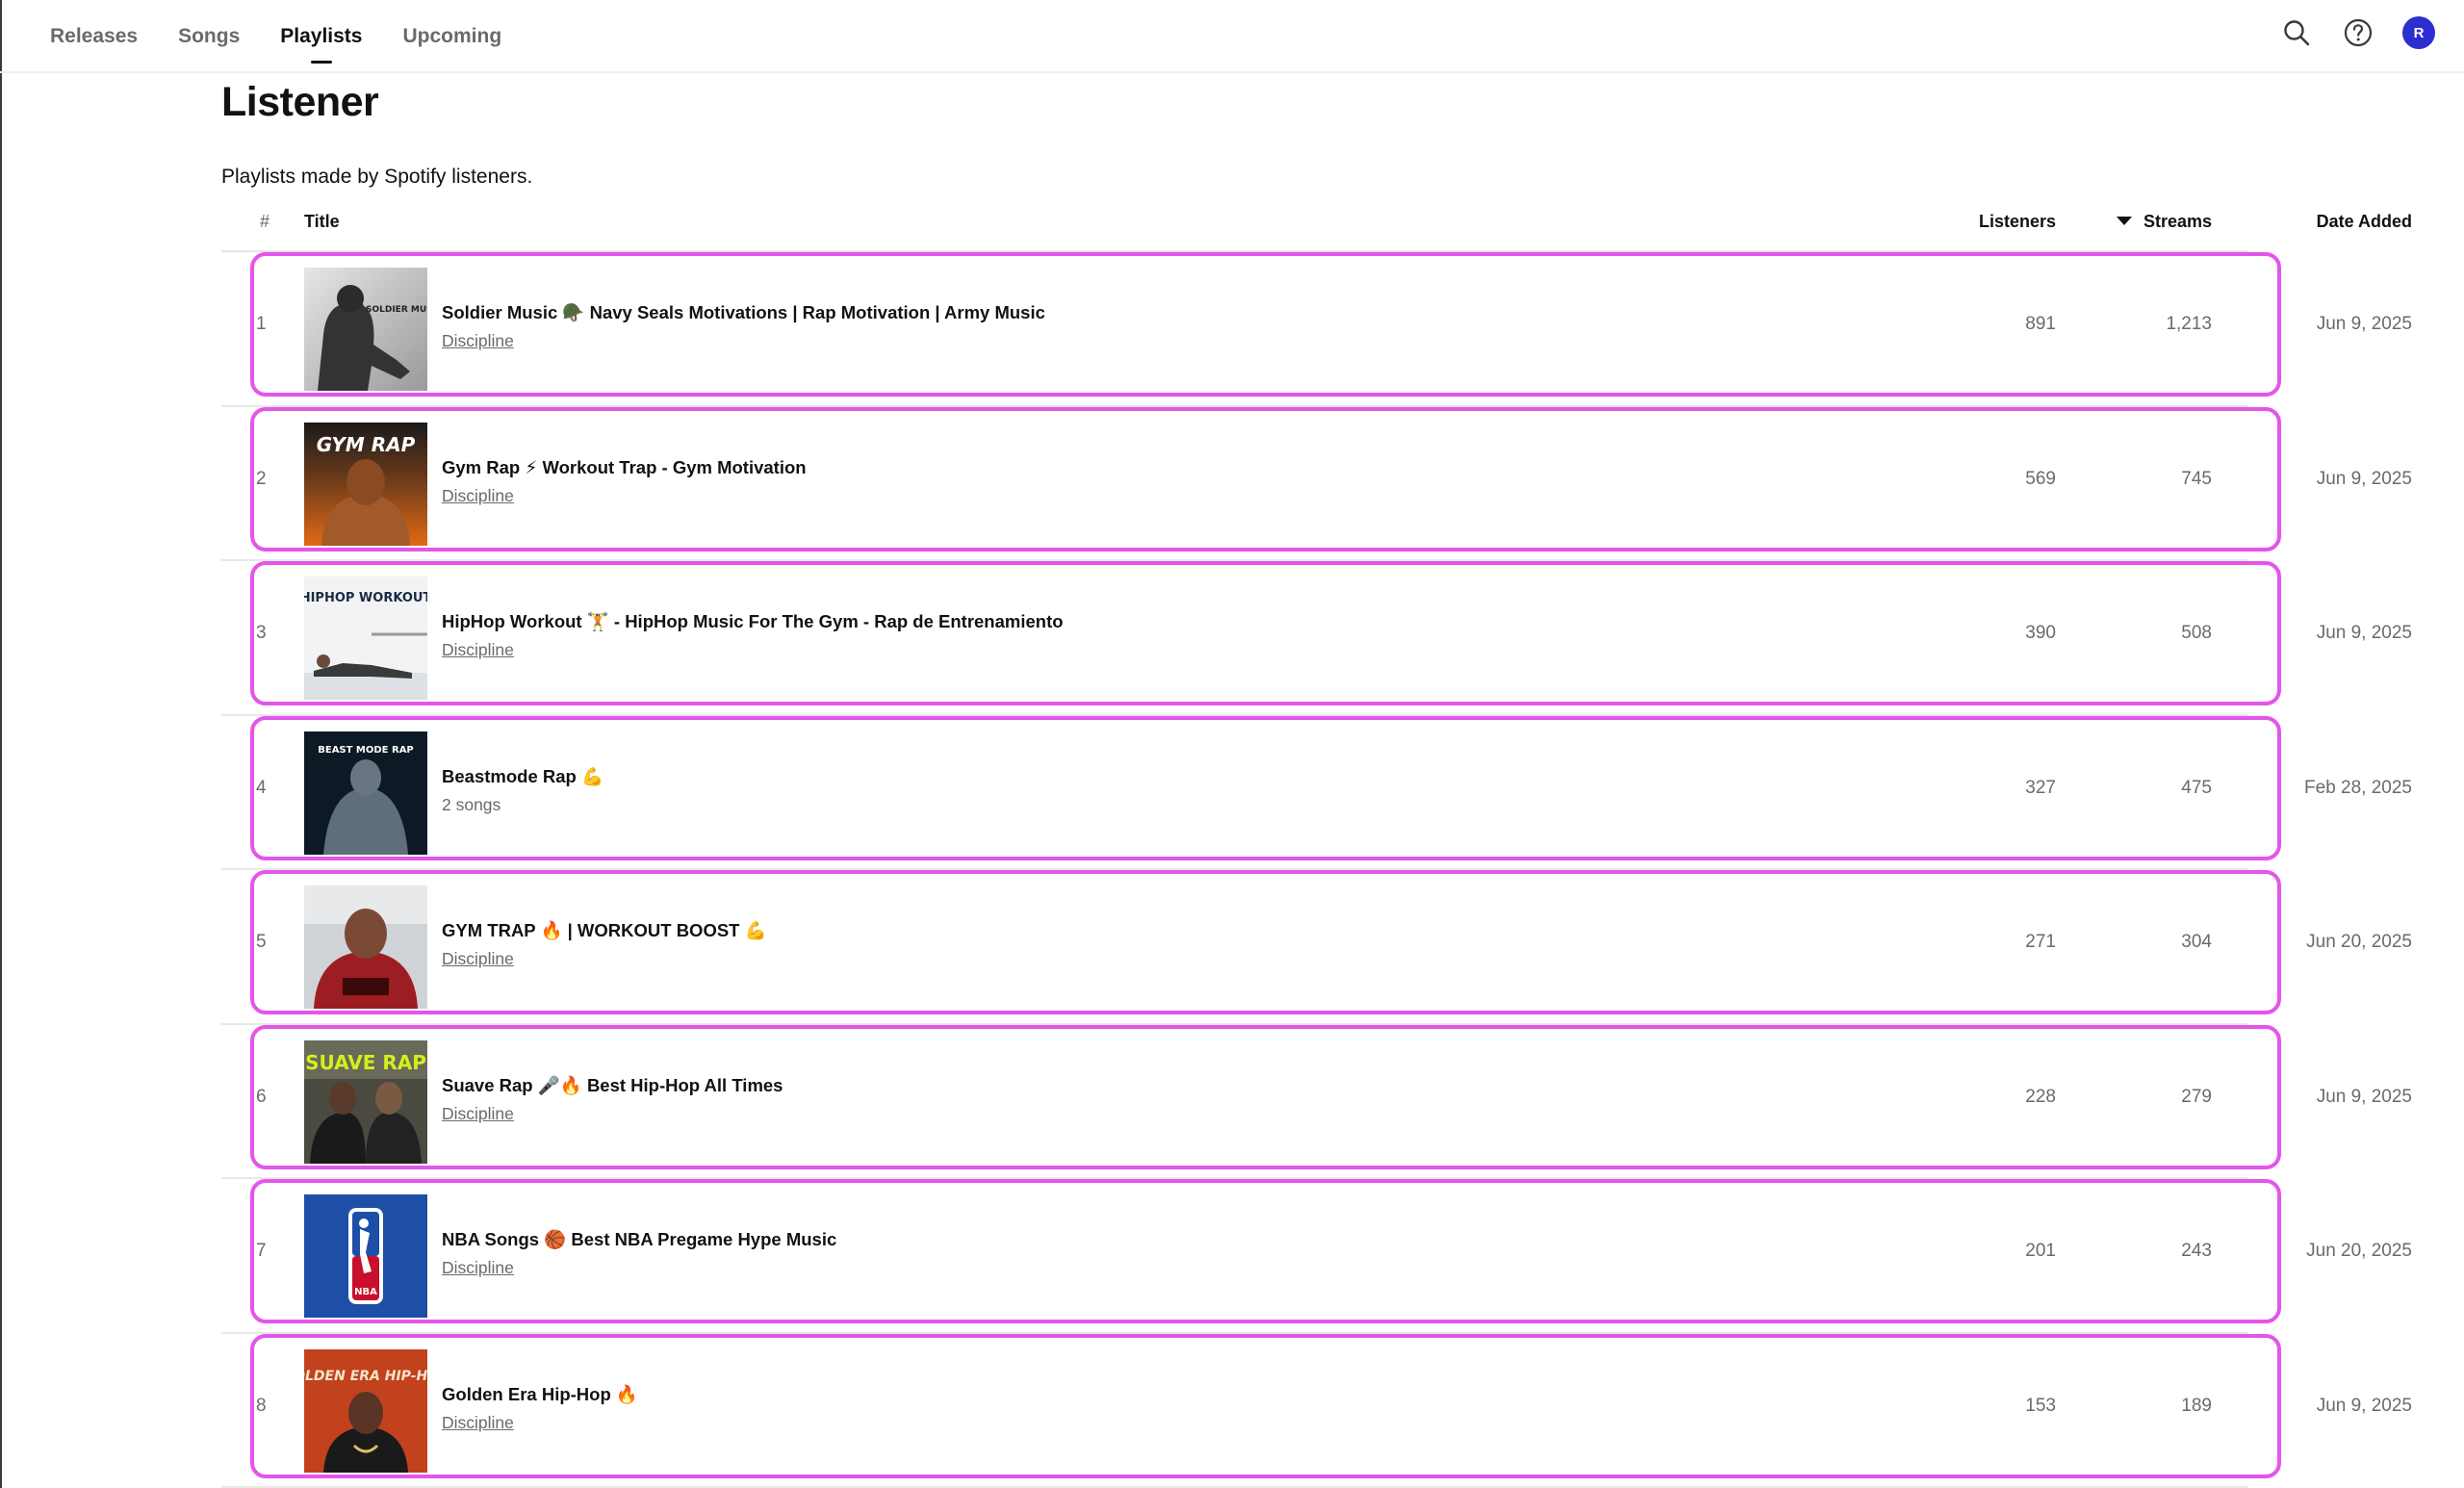  I want to click on playlist-cover: SOLDIER MUSIC, so click(365, 330).